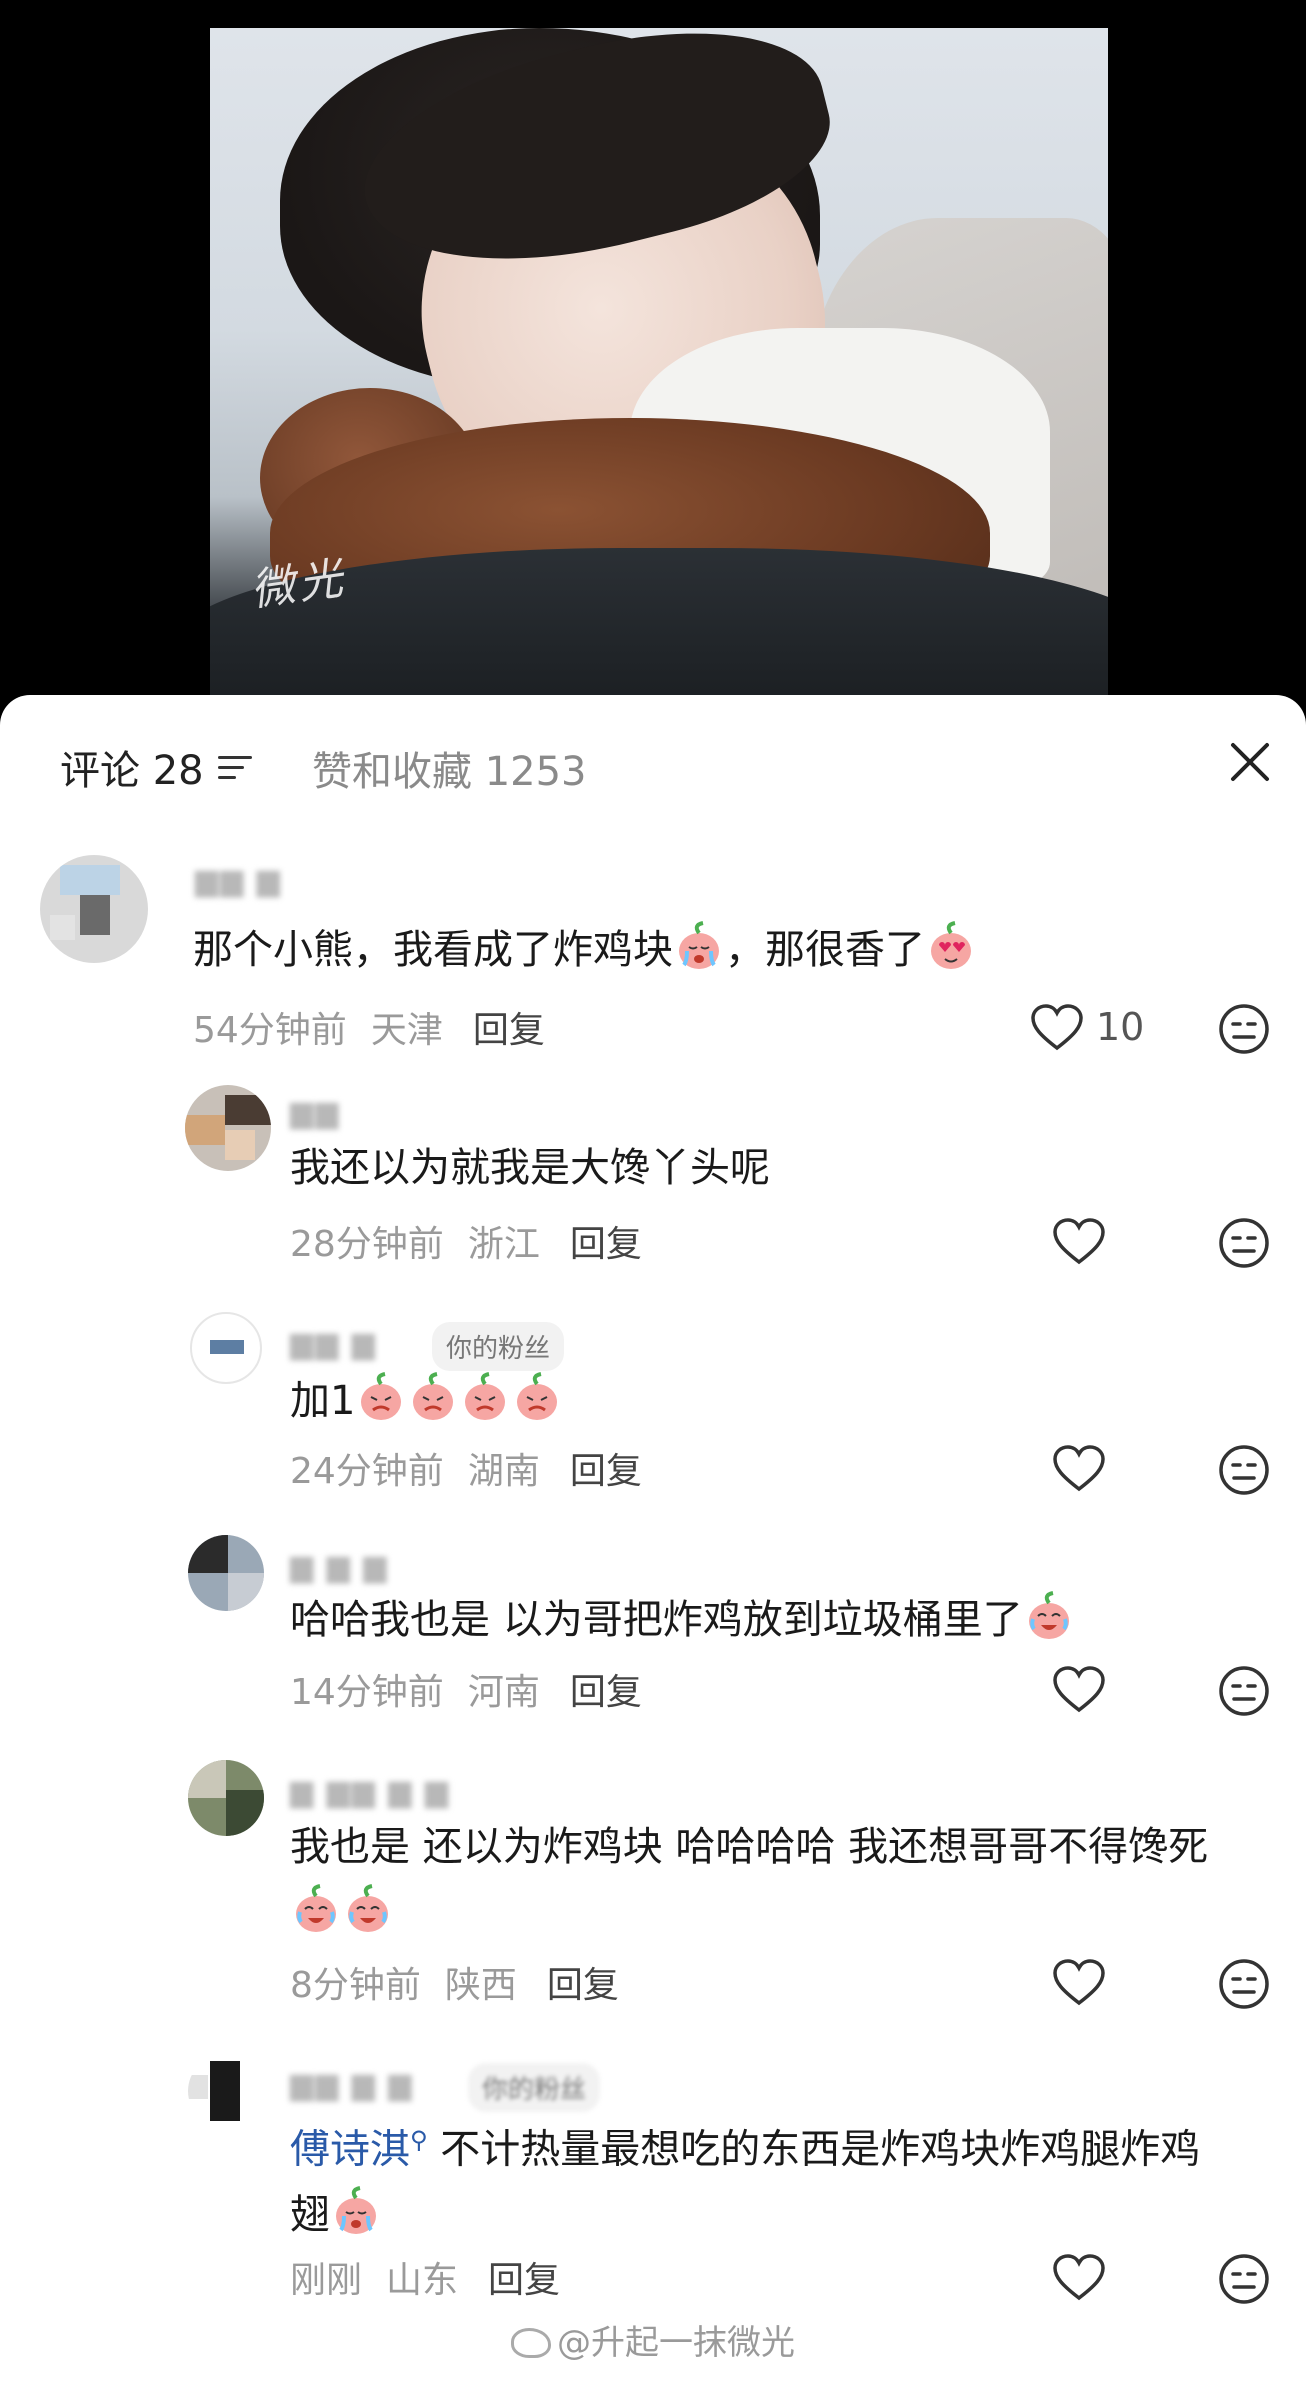 The width and height of the screenshot is (1306, 2385). I want to click on comment-text: 加1, so click(763, 1401).